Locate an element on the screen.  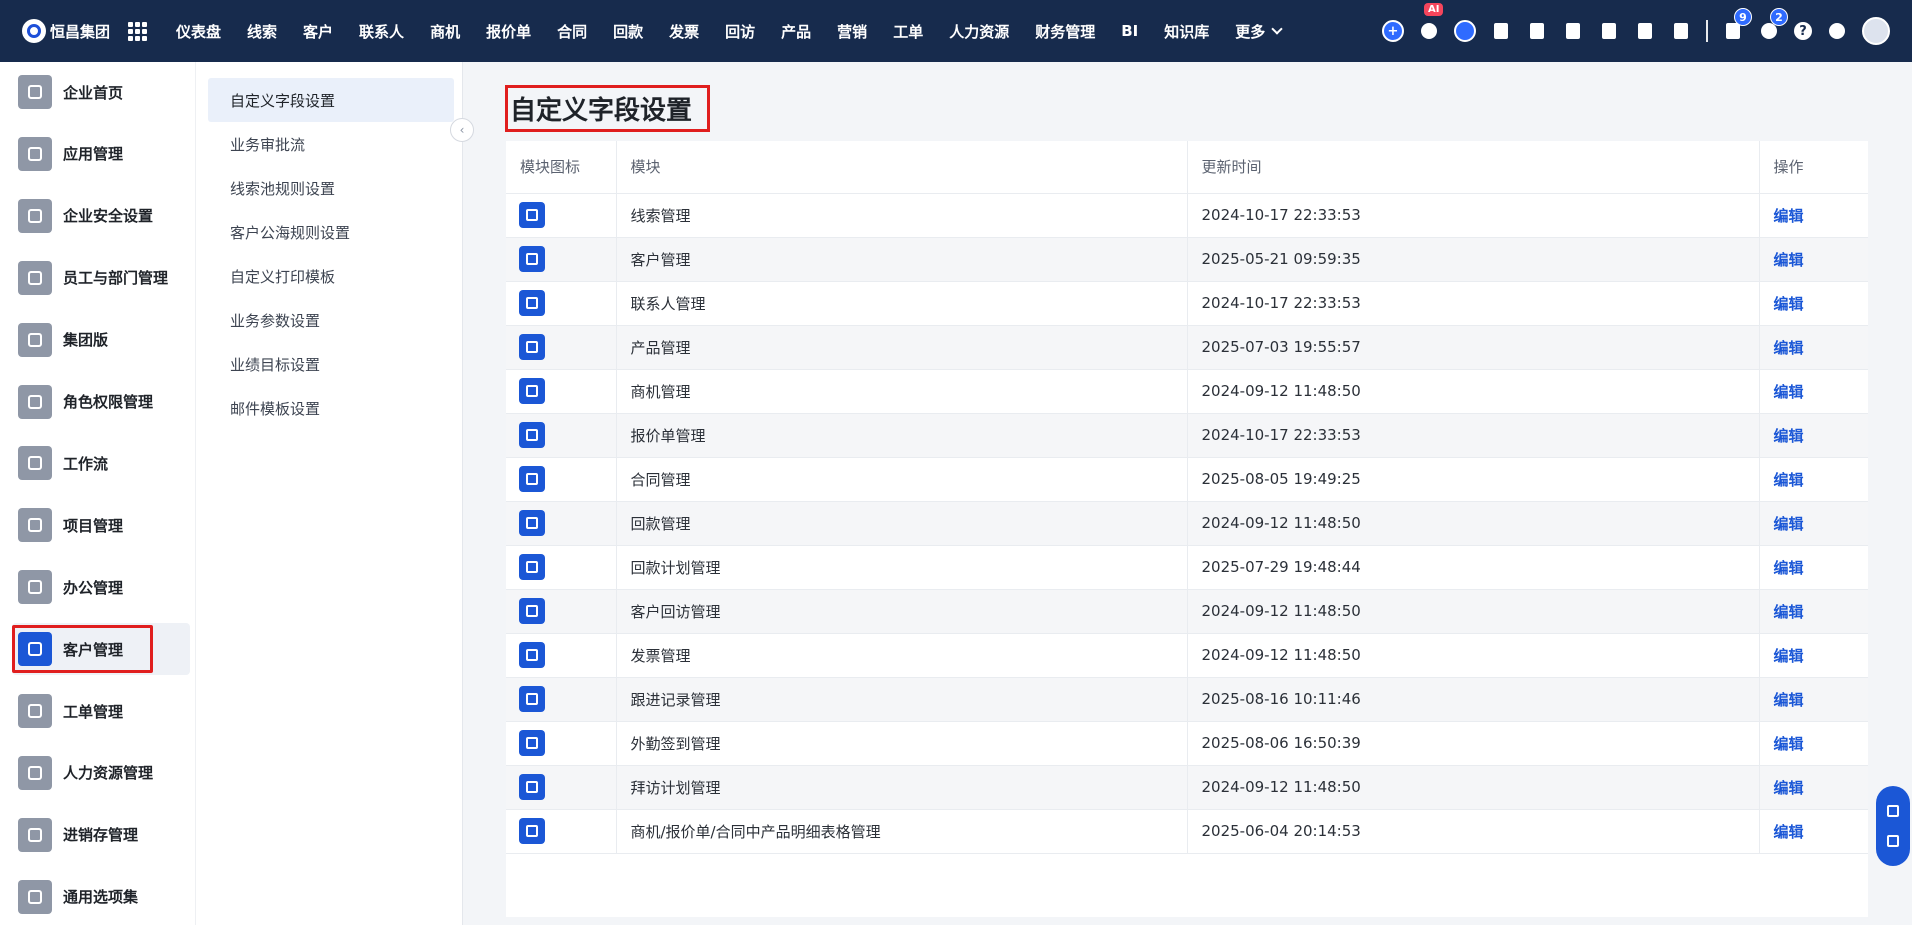
user-avatar is located at coordinates (1876, 31).